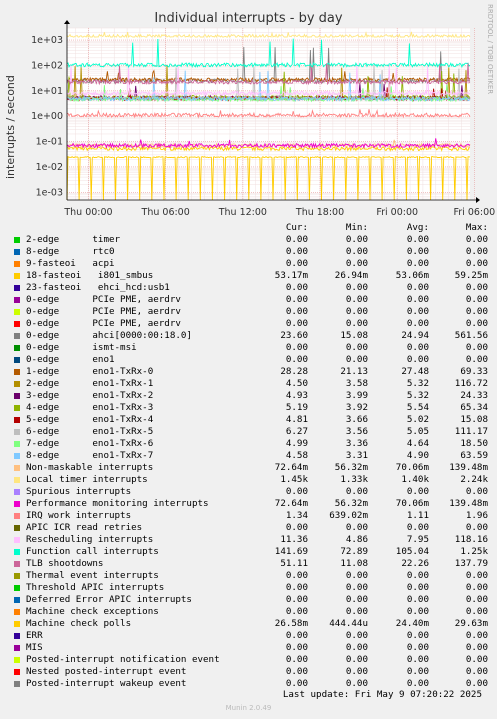  I want to click on legend-item: 3-edge eno1-TxRx-2 4.93 3.99 5.32 24.33, so click(252, 396).